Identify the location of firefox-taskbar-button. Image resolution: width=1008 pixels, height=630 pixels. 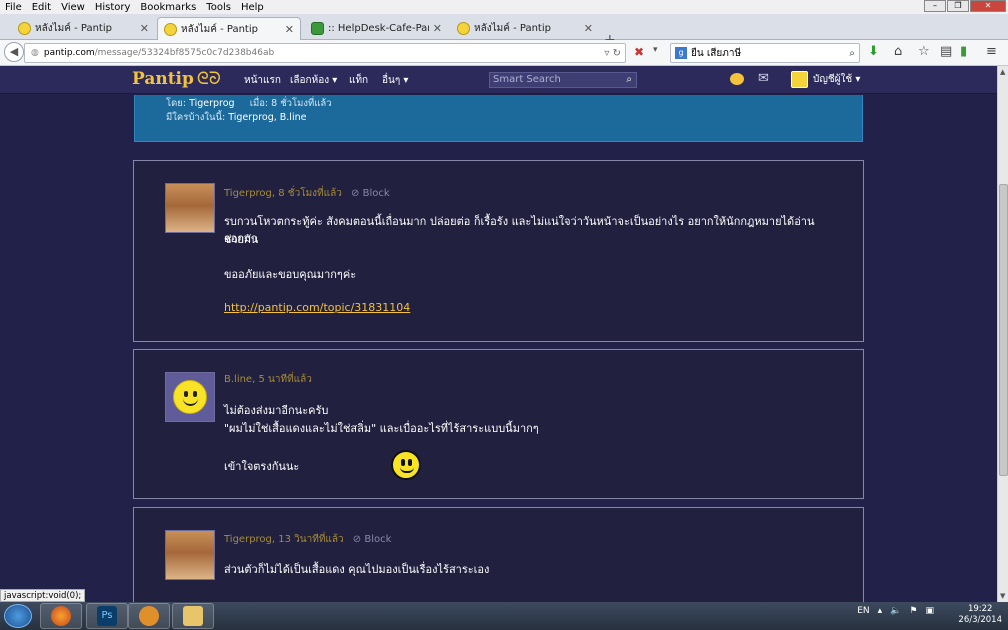
(61, 616).